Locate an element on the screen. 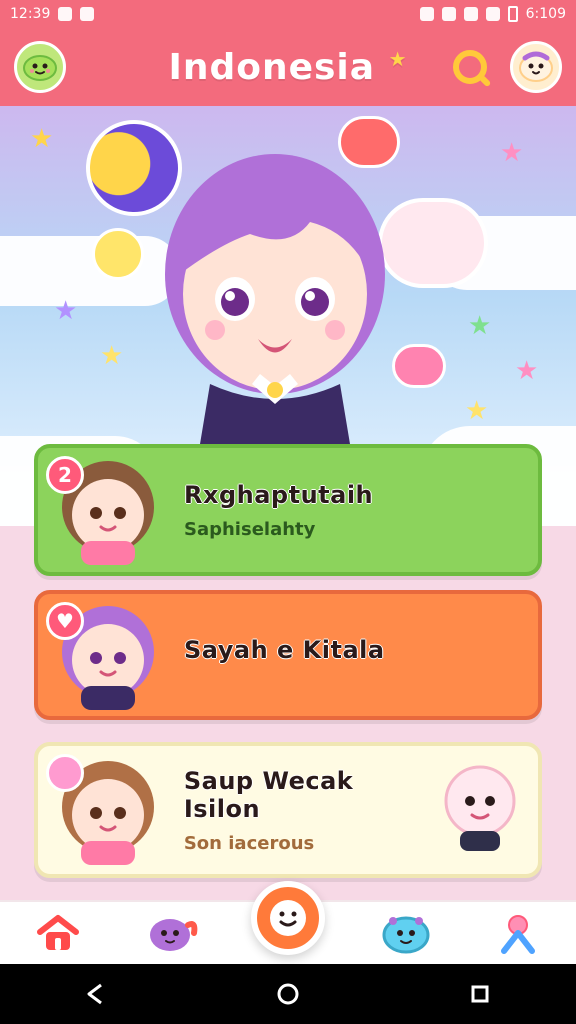 This screenshot has width=576, height=1024. status-bar: 12:39 6:109 is located at coordinates (288, 14).